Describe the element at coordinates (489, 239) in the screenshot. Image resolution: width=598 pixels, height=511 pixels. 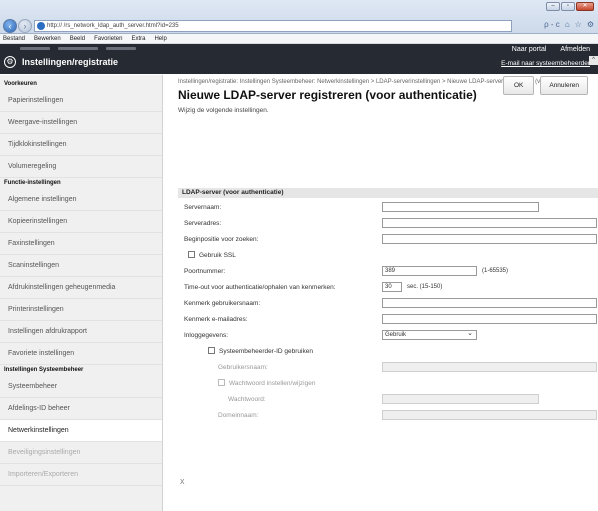
I see `search-start-field` at that location.